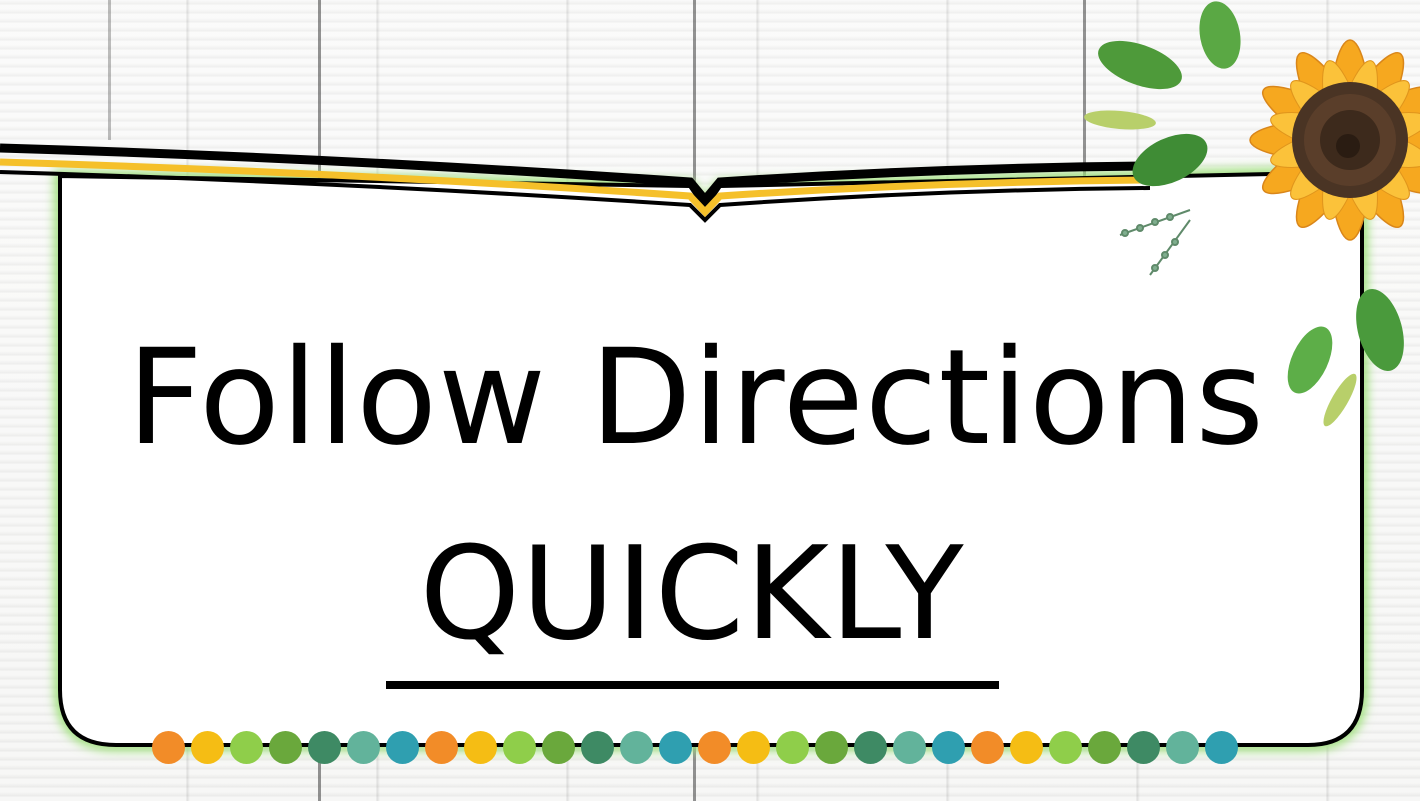  What do you see at coordinates (692, 685) in the screenshot?
I see `title-underline` at bounding box center [692, 685].